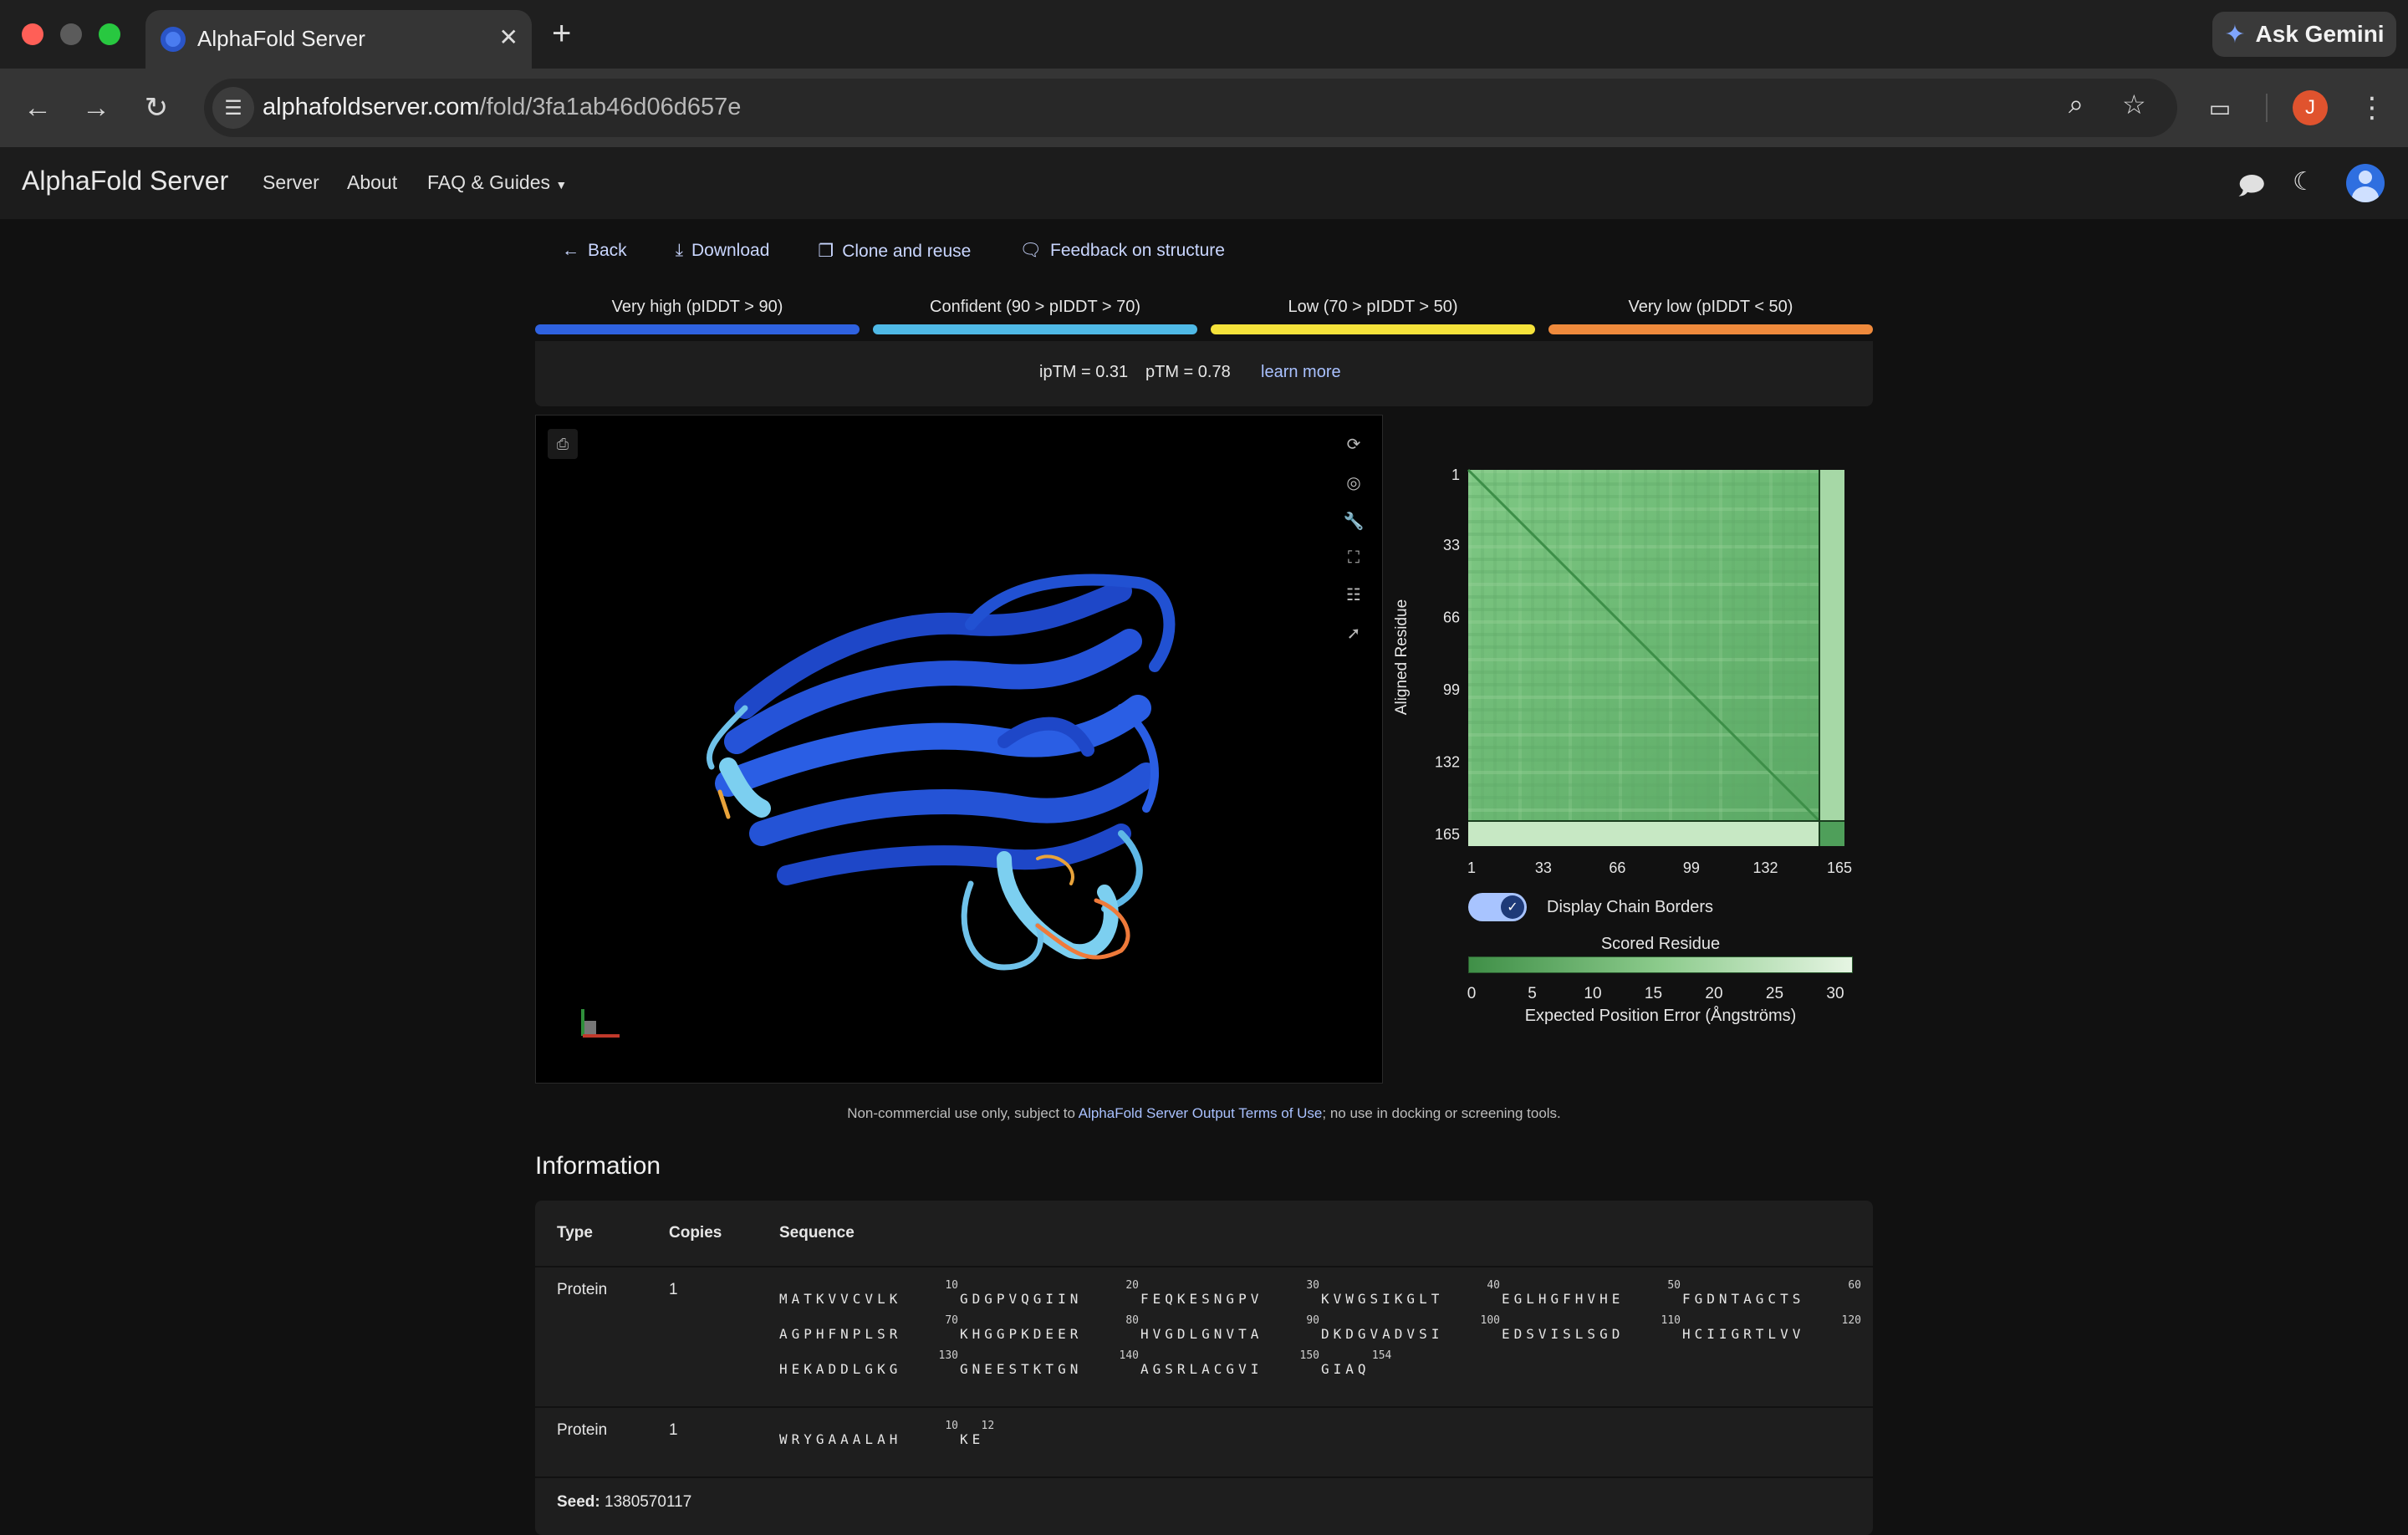  What do you see at coordinates (1512, 907) in the screenshot?
I see `checkmark-icon: ✓` at bounding box center [1512, 907].